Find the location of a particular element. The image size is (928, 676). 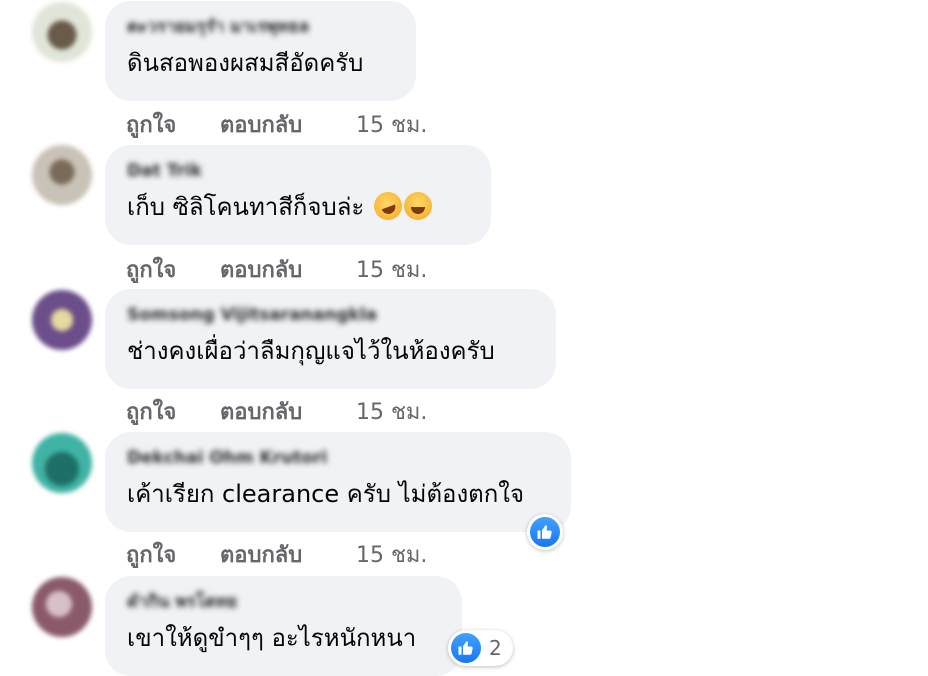

comment-text-content: เก็บ ซิลิโคนทาสีก็จบล่ะ is located at coordinates (246, 207).